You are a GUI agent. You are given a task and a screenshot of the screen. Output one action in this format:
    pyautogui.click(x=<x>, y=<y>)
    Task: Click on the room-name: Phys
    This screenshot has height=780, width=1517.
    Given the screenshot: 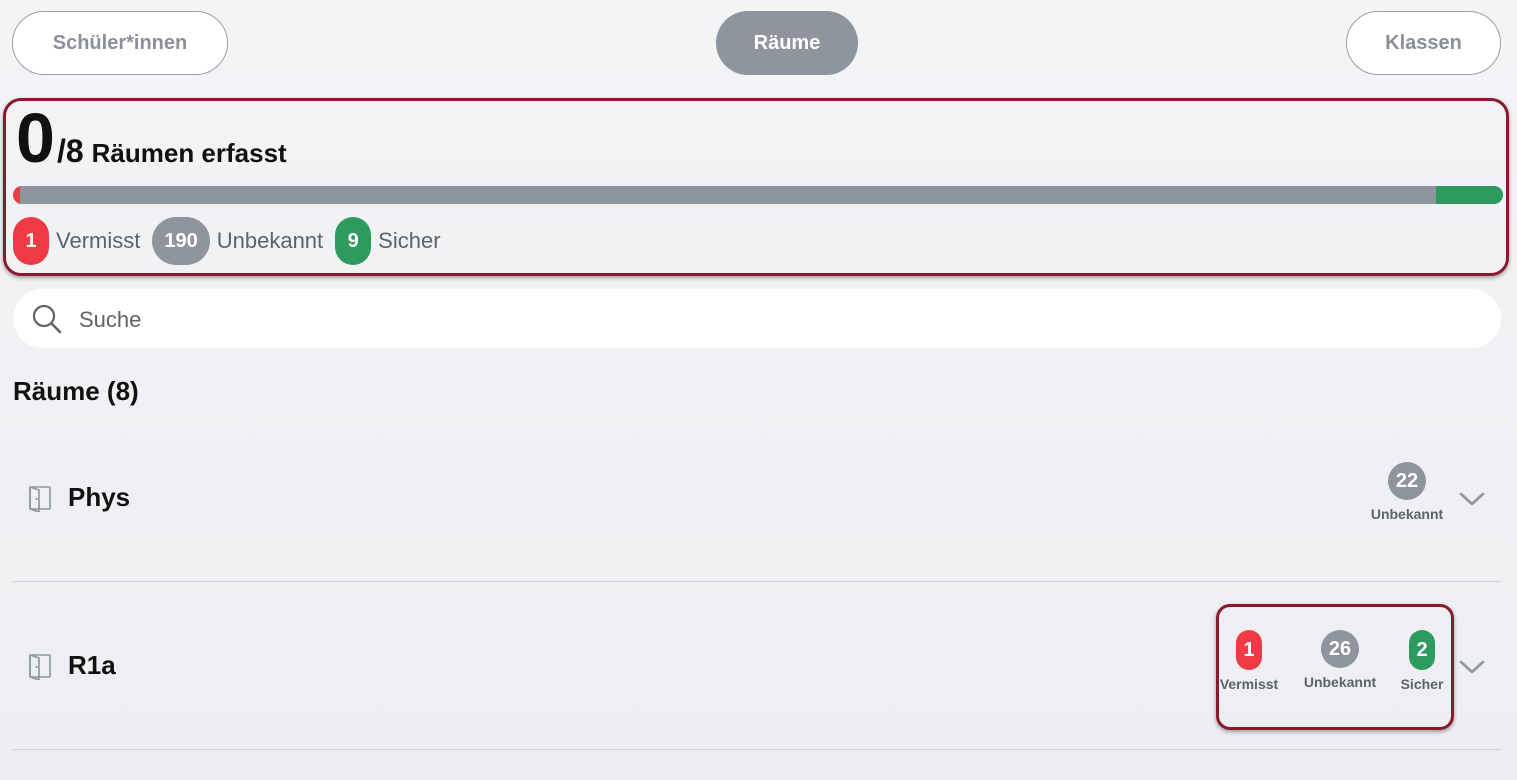 What is the action you would take?
    pyautogui.click(x=99, y=497)
    